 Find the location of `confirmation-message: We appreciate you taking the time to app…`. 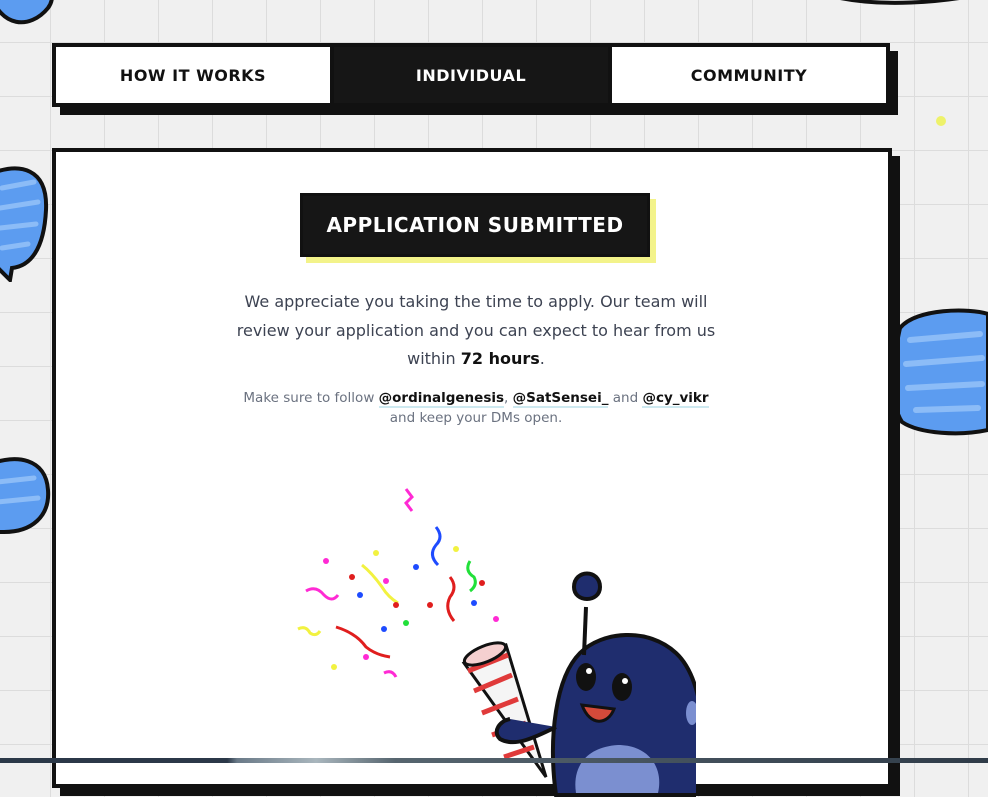

confirmation-message: We appreciate you taking the time to app… is located at coordinates (476, 331).